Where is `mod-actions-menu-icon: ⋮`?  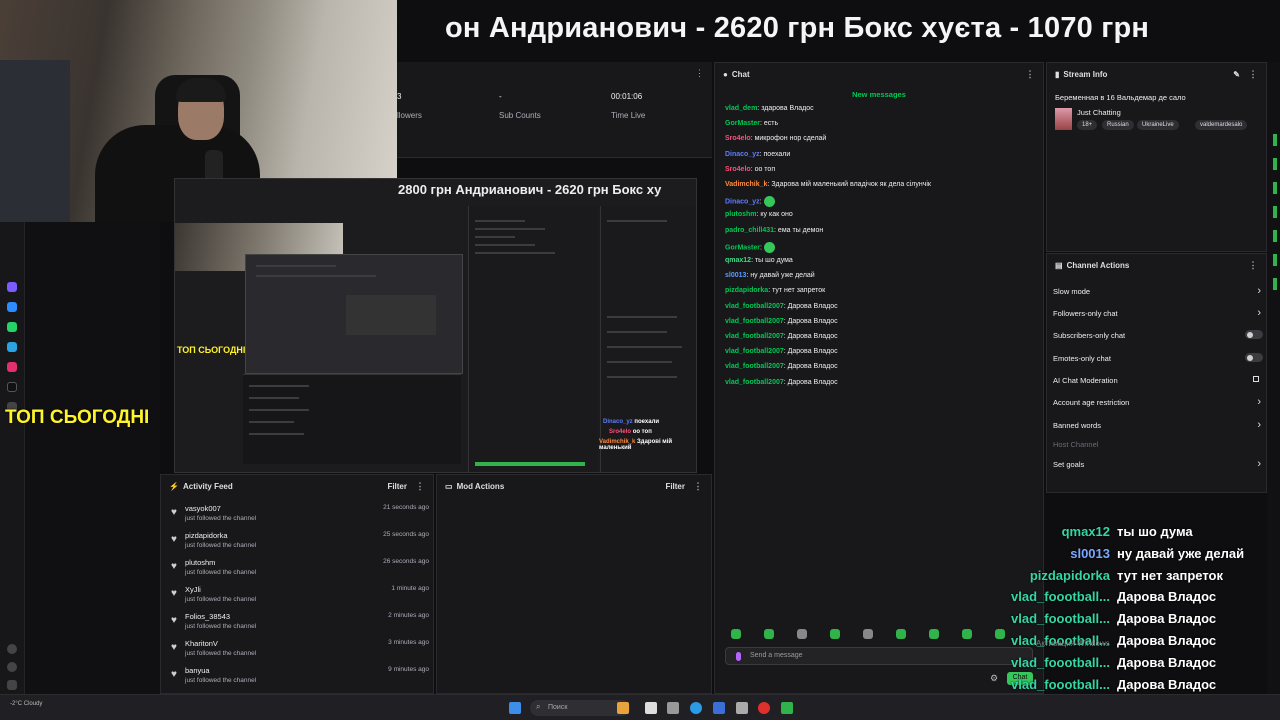
mod-actions-menu-icon: ⋮ is located at coordinates (698, 486).